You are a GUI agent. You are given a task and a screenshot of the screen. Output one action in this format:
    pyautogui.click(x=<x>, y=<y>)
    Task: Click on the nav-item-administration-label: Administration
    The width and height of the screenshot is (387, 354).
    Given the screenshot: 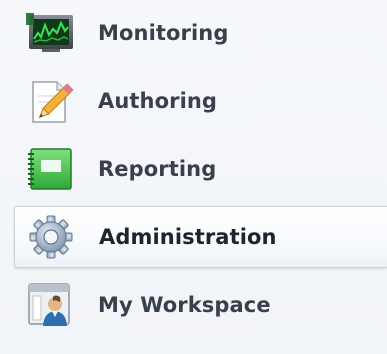 What is the action you would take?
    pyautogui.click(x=188, y=237)
    